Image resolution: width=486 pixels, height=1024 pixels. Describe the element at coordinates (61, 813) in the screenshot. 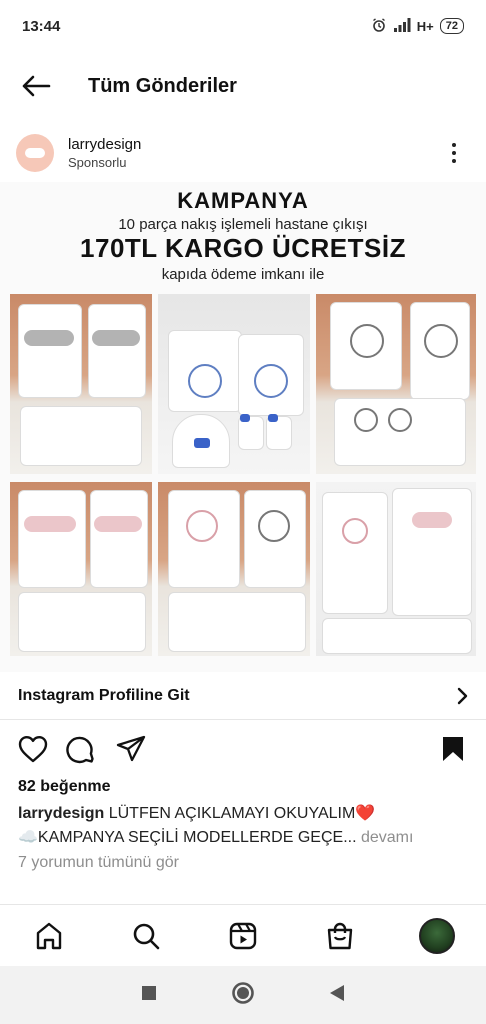

I see `caption-username: larrydesign` at that location.